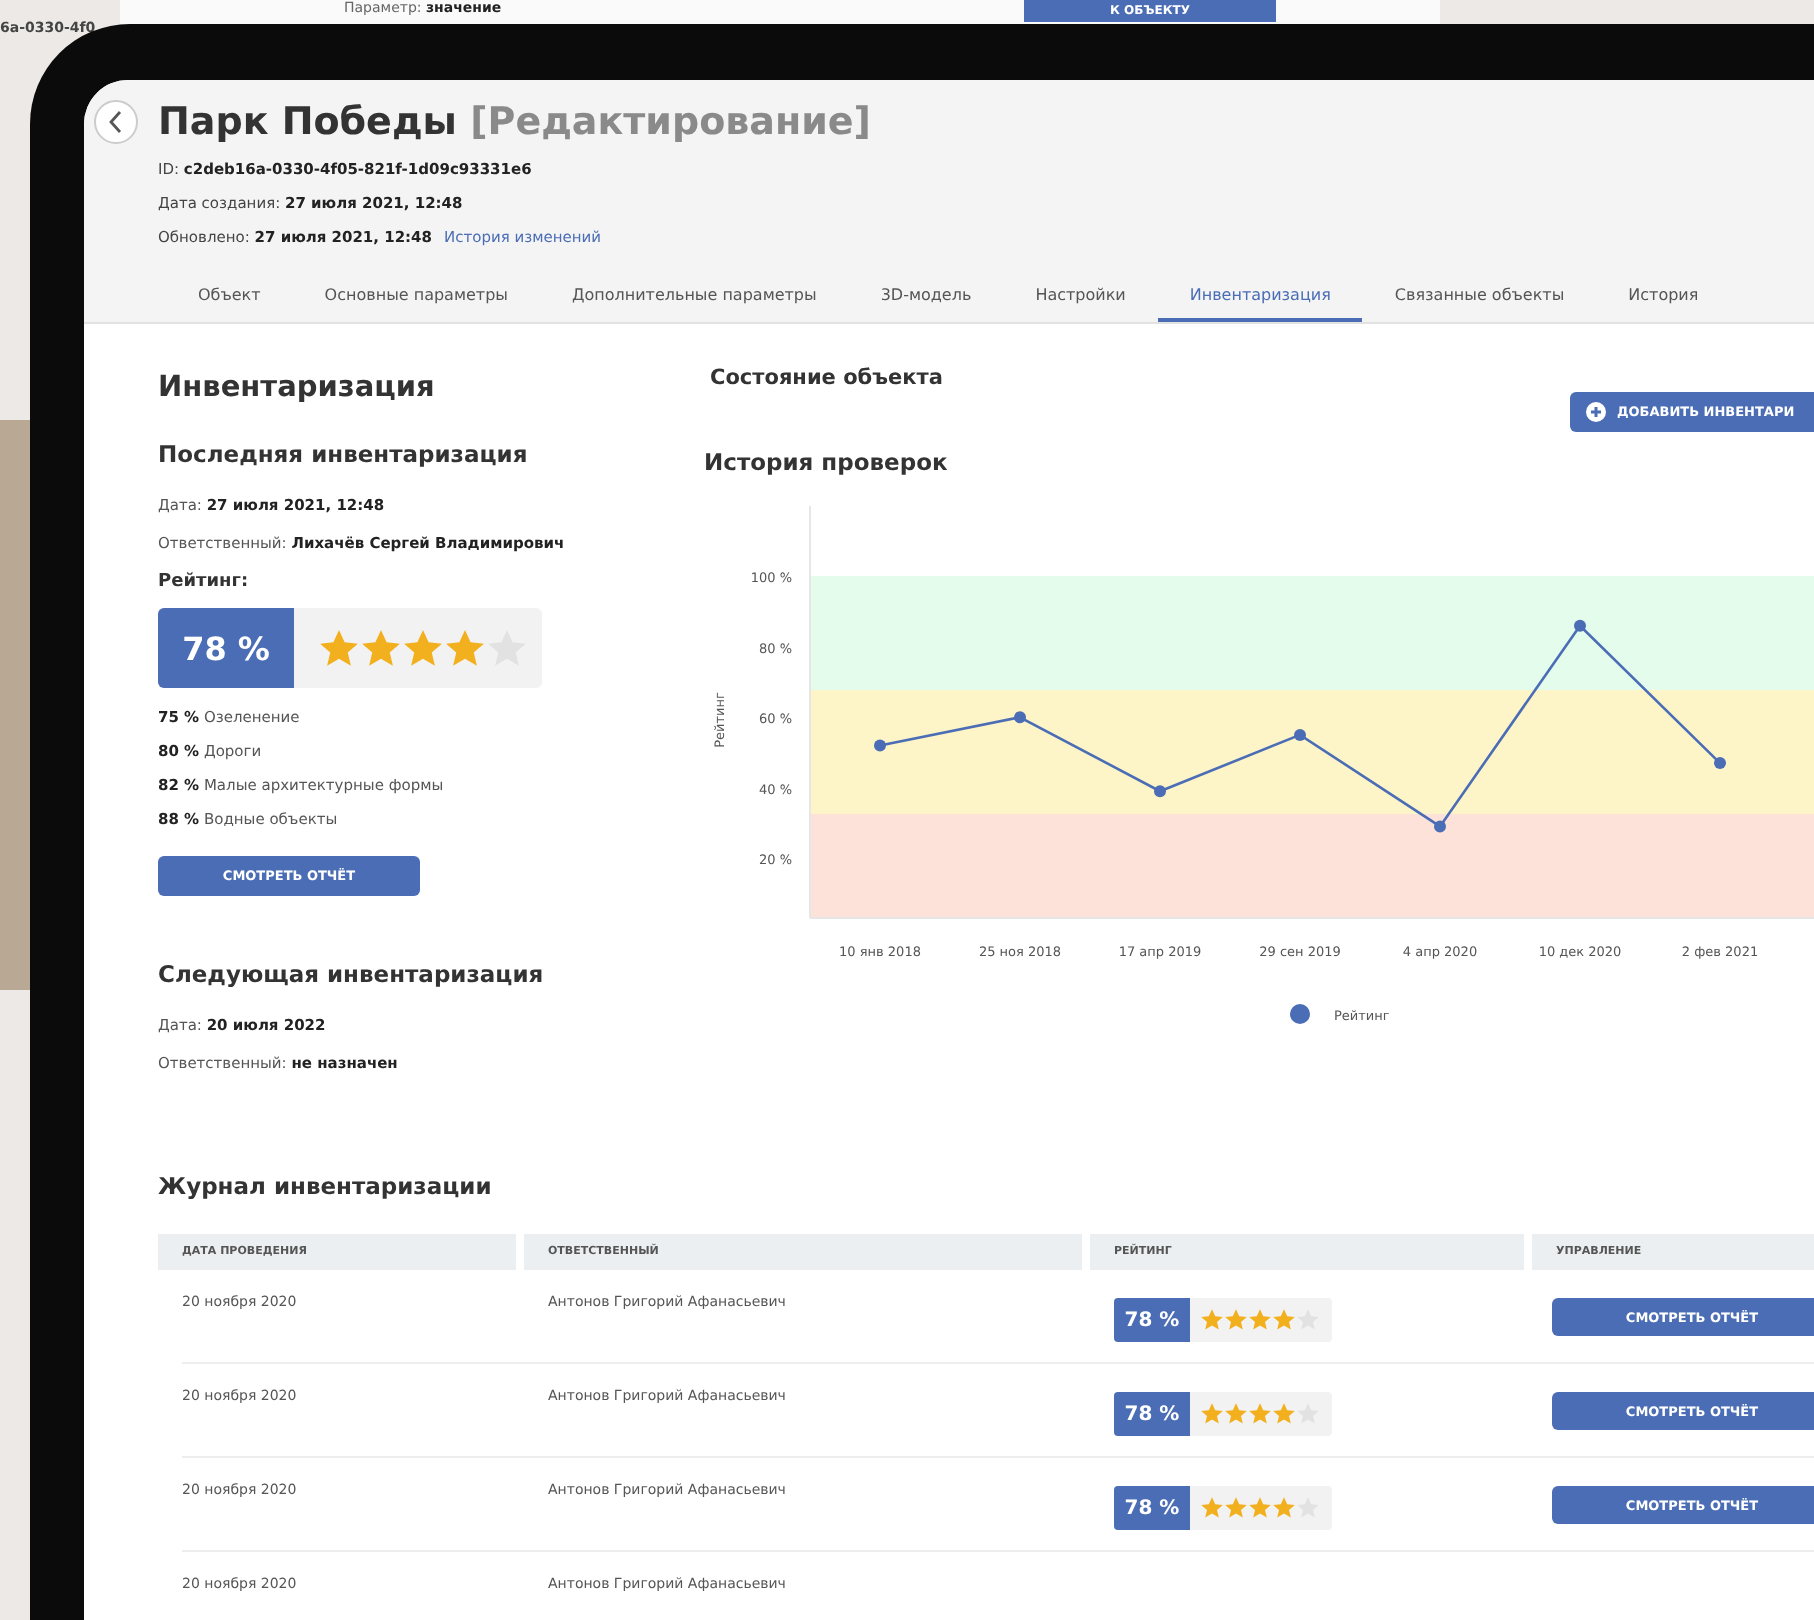  I want to click on tab: 3D-модель, so click(926, 297).